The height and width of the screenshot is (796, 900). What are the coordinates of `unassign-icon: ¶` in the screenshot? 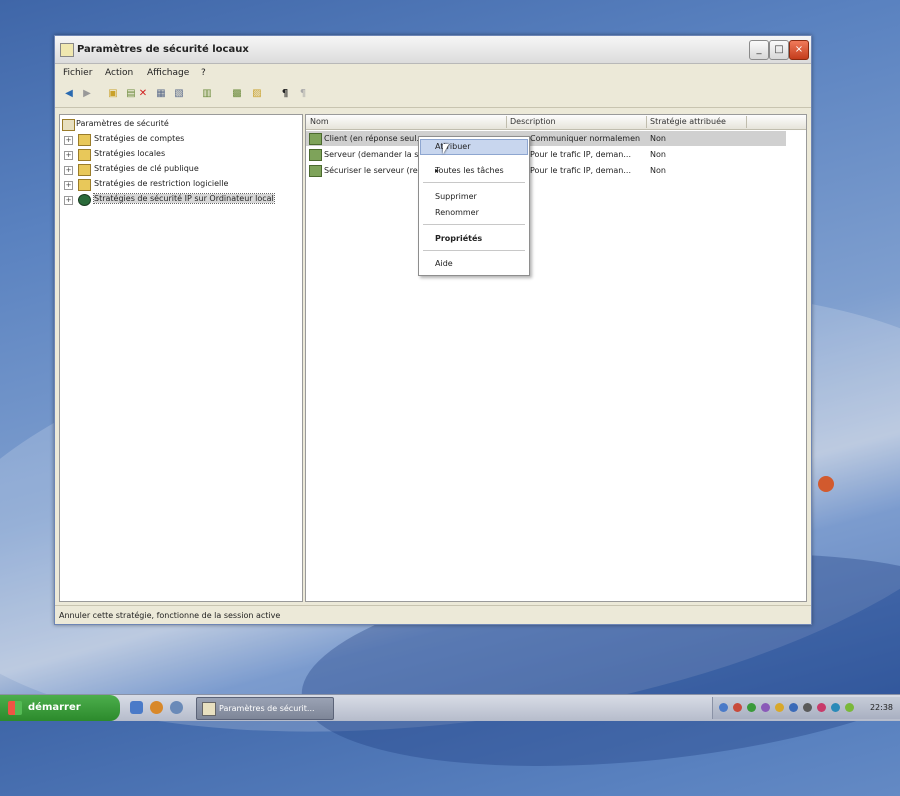 It's located at (303, 94).